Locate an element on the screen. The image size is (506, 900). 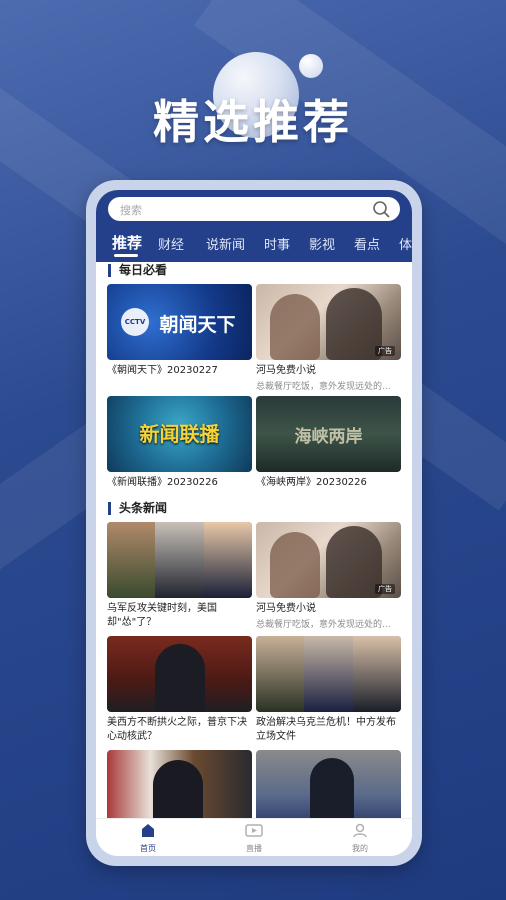
card-caption: 乌军反攻关键时刻，美国却"怂"了？ is located at coordinates (162, 615).